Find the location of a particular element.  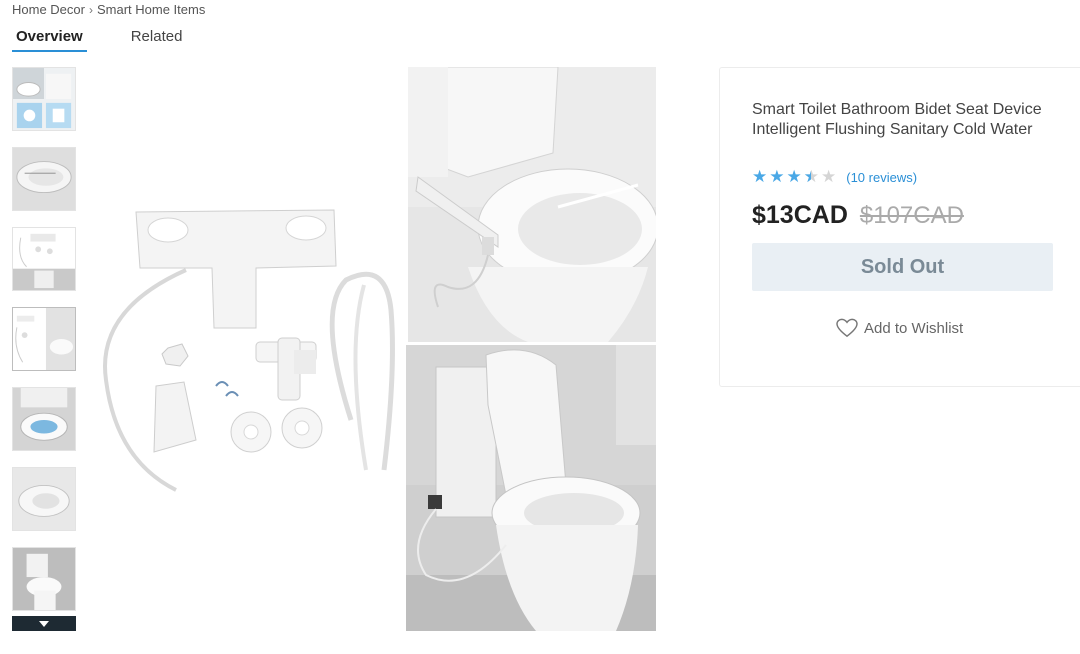

rating-row: ★ ★ ★ ★★ ★ (10 reviews) is located at coordinates (834, 177).